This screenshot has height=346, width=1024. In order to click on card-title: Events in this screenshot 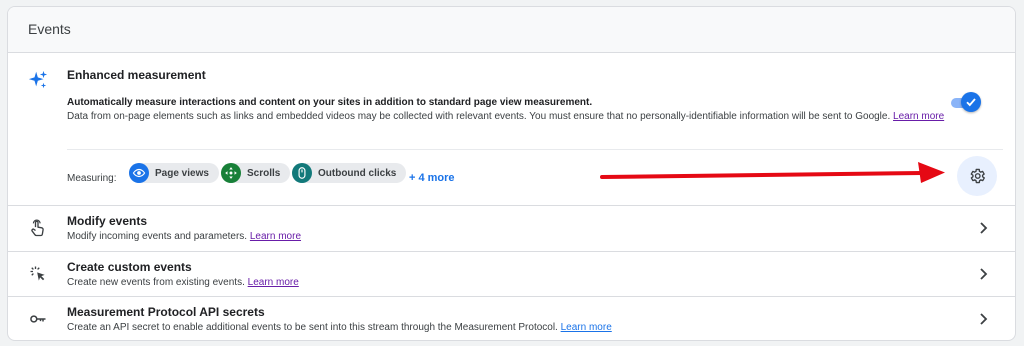, I will do `click(49, 29)`.